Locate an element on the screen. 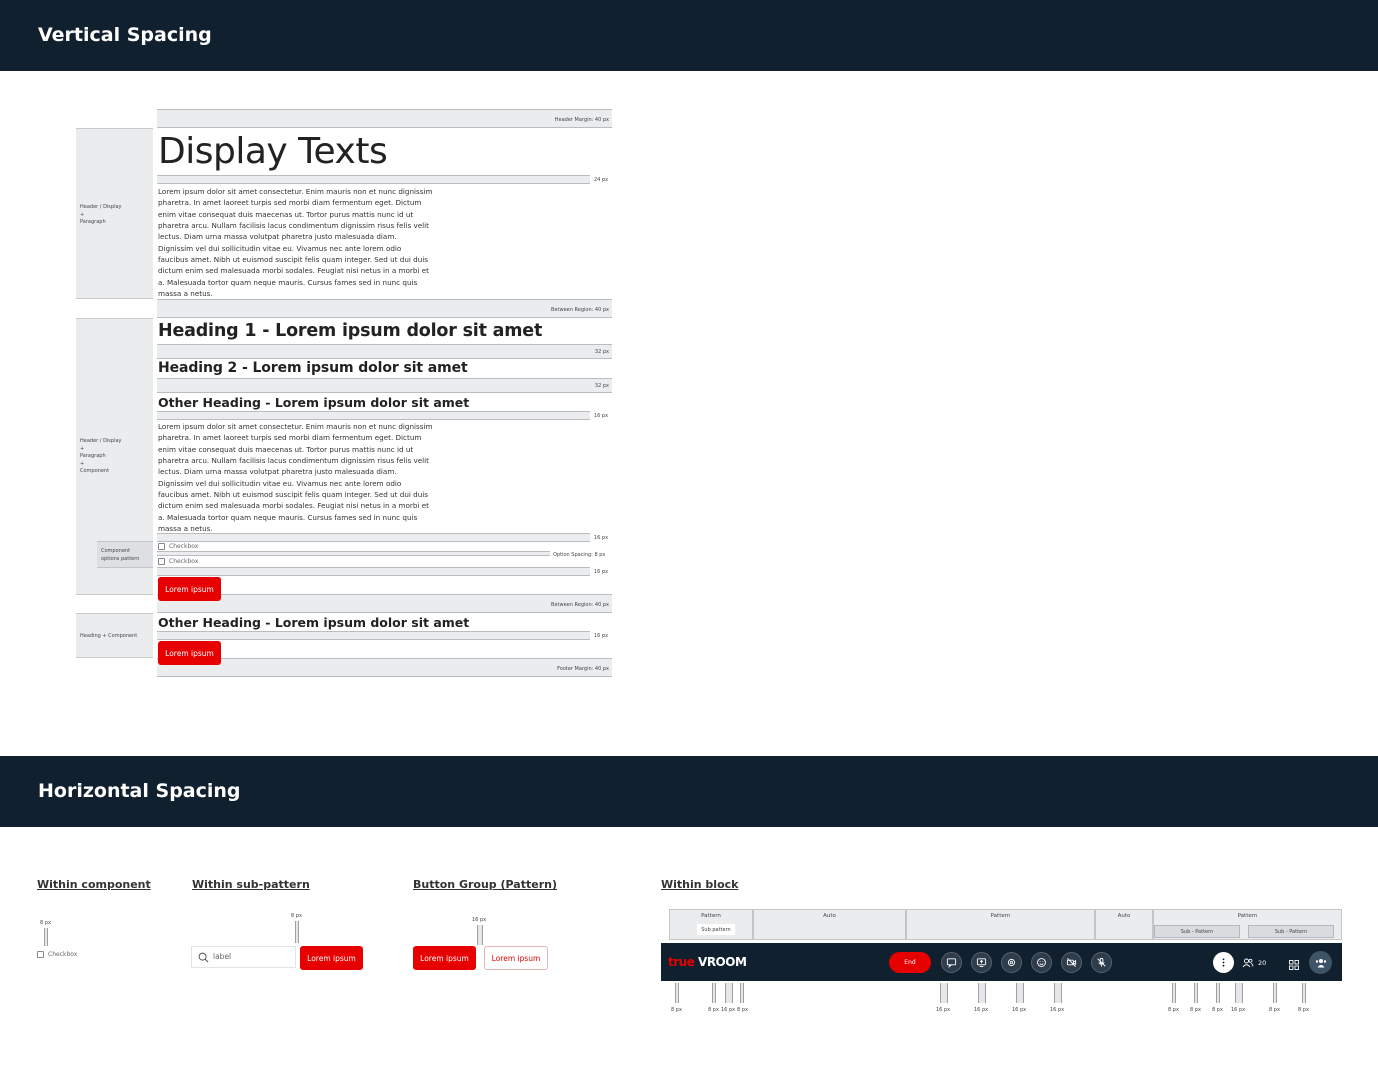  button-group-secondary: Lorem ipsum is located at coordinates (516, 958).